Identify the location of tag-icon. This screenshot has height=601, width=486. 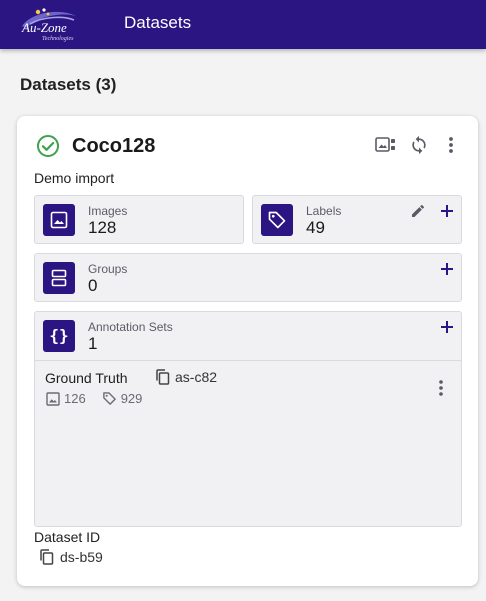
(109, 398).